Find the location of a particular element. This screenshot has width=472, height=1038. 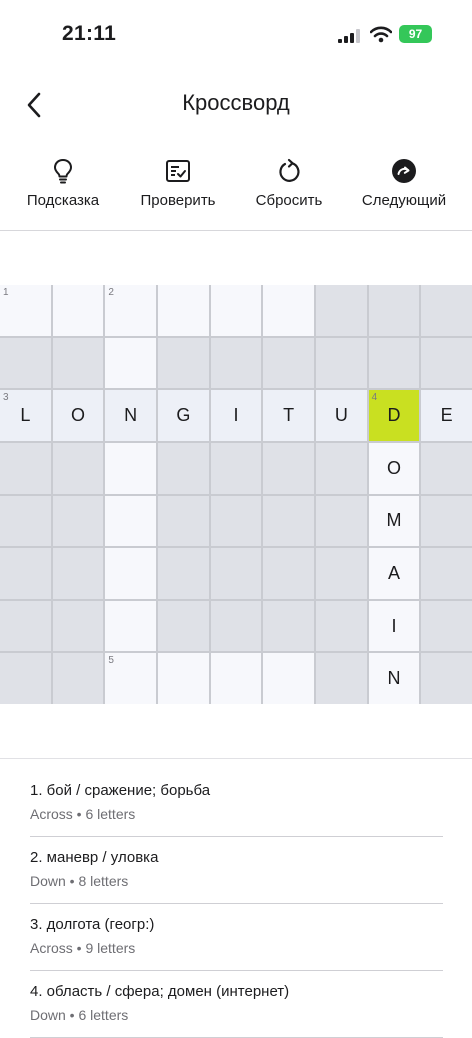

cell-letter: G is located at coordinates (183, 415).